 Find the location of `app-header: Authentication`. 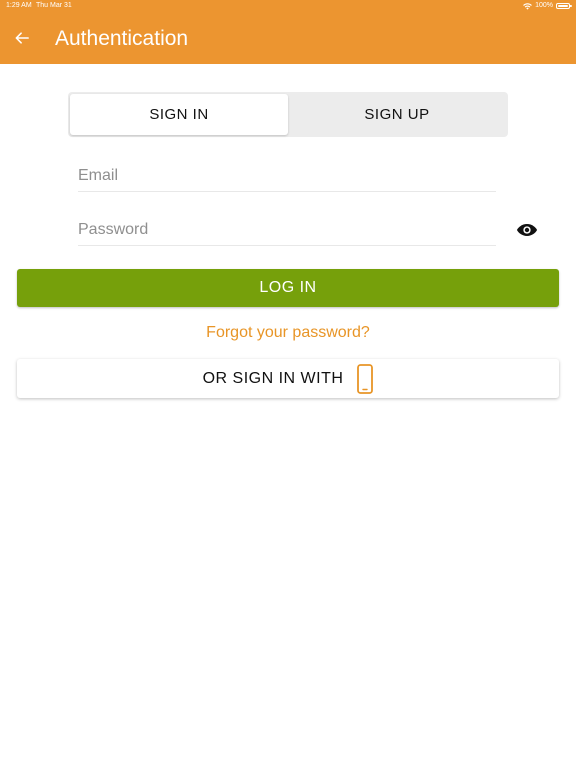

app-header: Authentication is located at coordinates (288, 38).